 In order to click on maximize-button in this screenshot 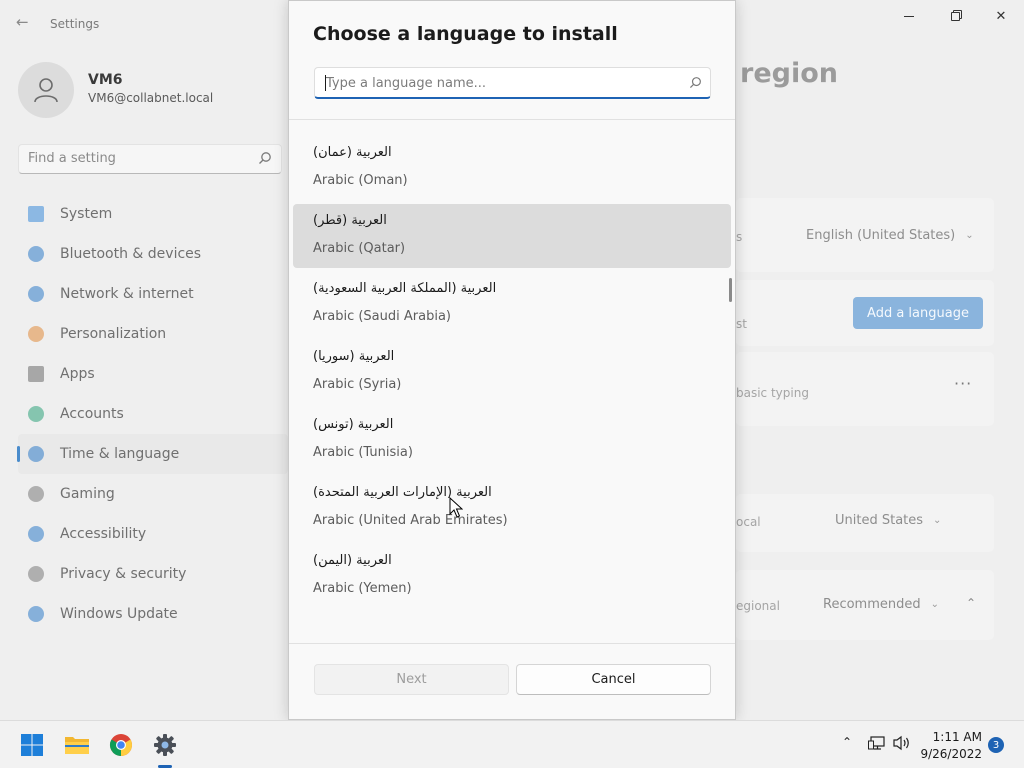, I will do `click(955, 16)`.